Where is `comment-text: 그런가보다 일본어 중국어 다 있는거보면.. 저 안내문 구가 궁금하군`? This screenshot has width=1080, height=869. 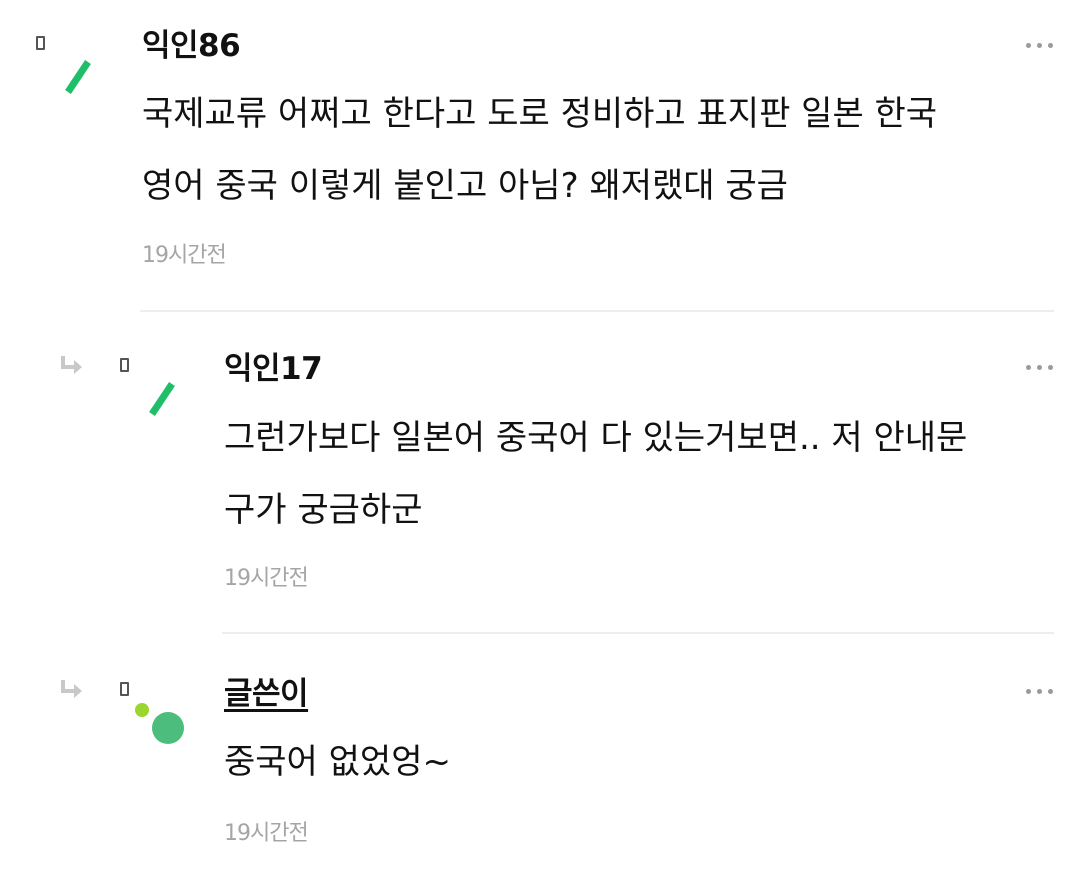
comment-text: 그런가보다 일본어 중국어 다 있는거보면.. 저 안내문 구가 궁금하군 is located at coordinates (596, 474).